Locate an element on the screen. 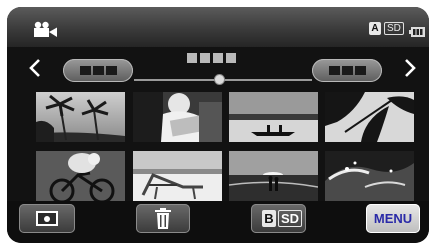 This screenshot has height=249, width=436. media-letter: A is located at coordinates (375, 28).